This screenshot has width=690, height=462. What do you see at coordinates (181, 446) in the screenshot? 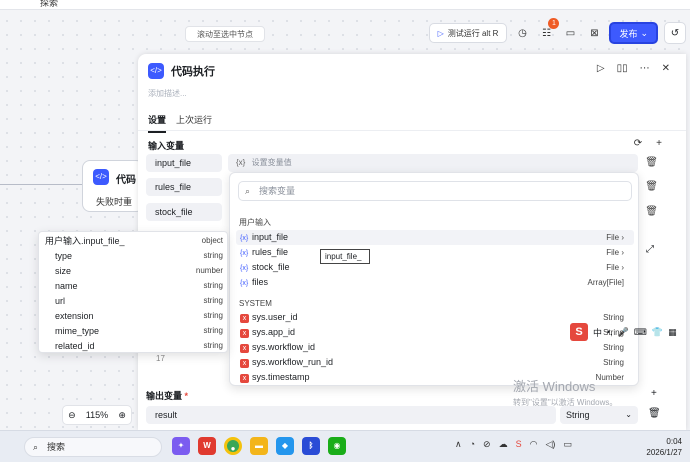
I see `copilot-icon: ✦` at bounding box center [181, 446].